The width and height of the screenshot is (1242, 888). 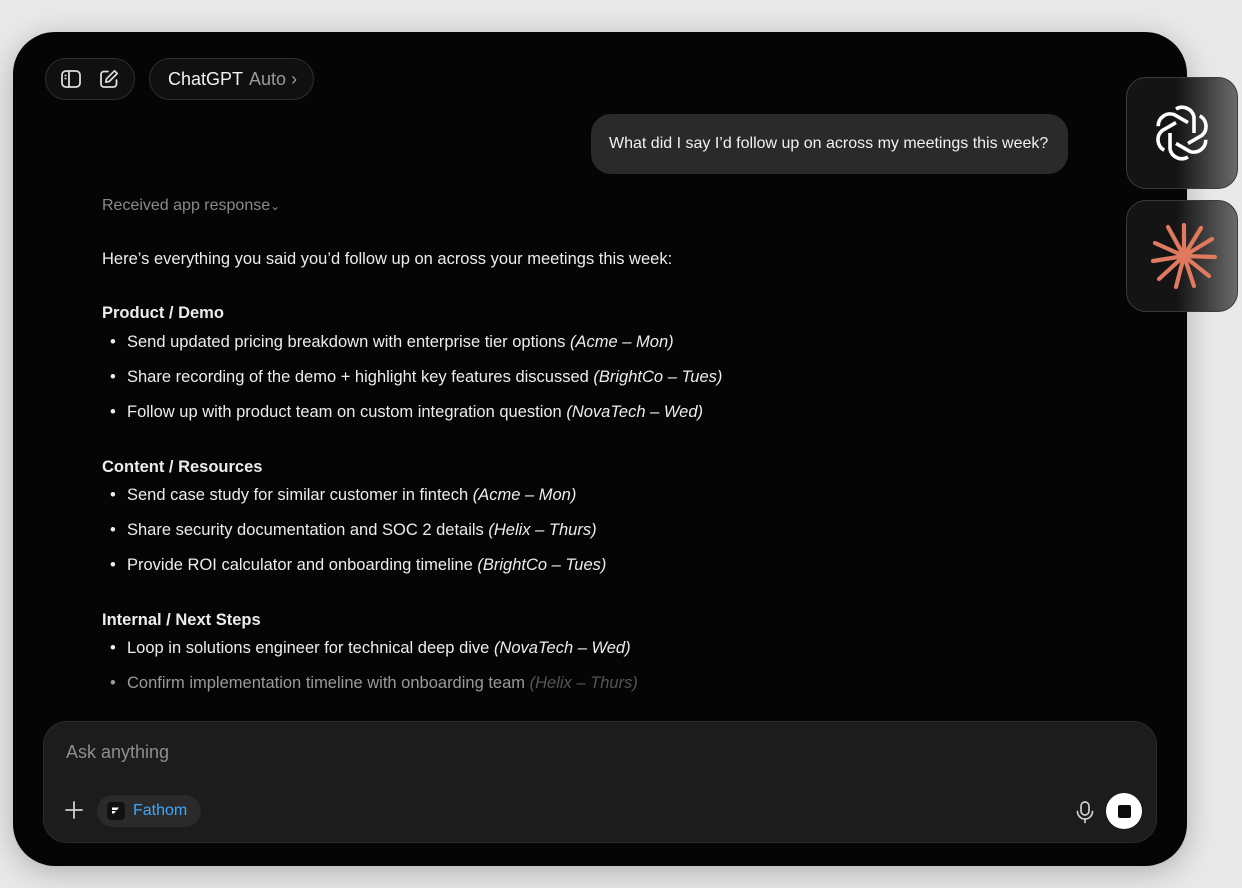 I want to click on received-app-response-toggle: Received app response⌄, so click(x=191, y=206).